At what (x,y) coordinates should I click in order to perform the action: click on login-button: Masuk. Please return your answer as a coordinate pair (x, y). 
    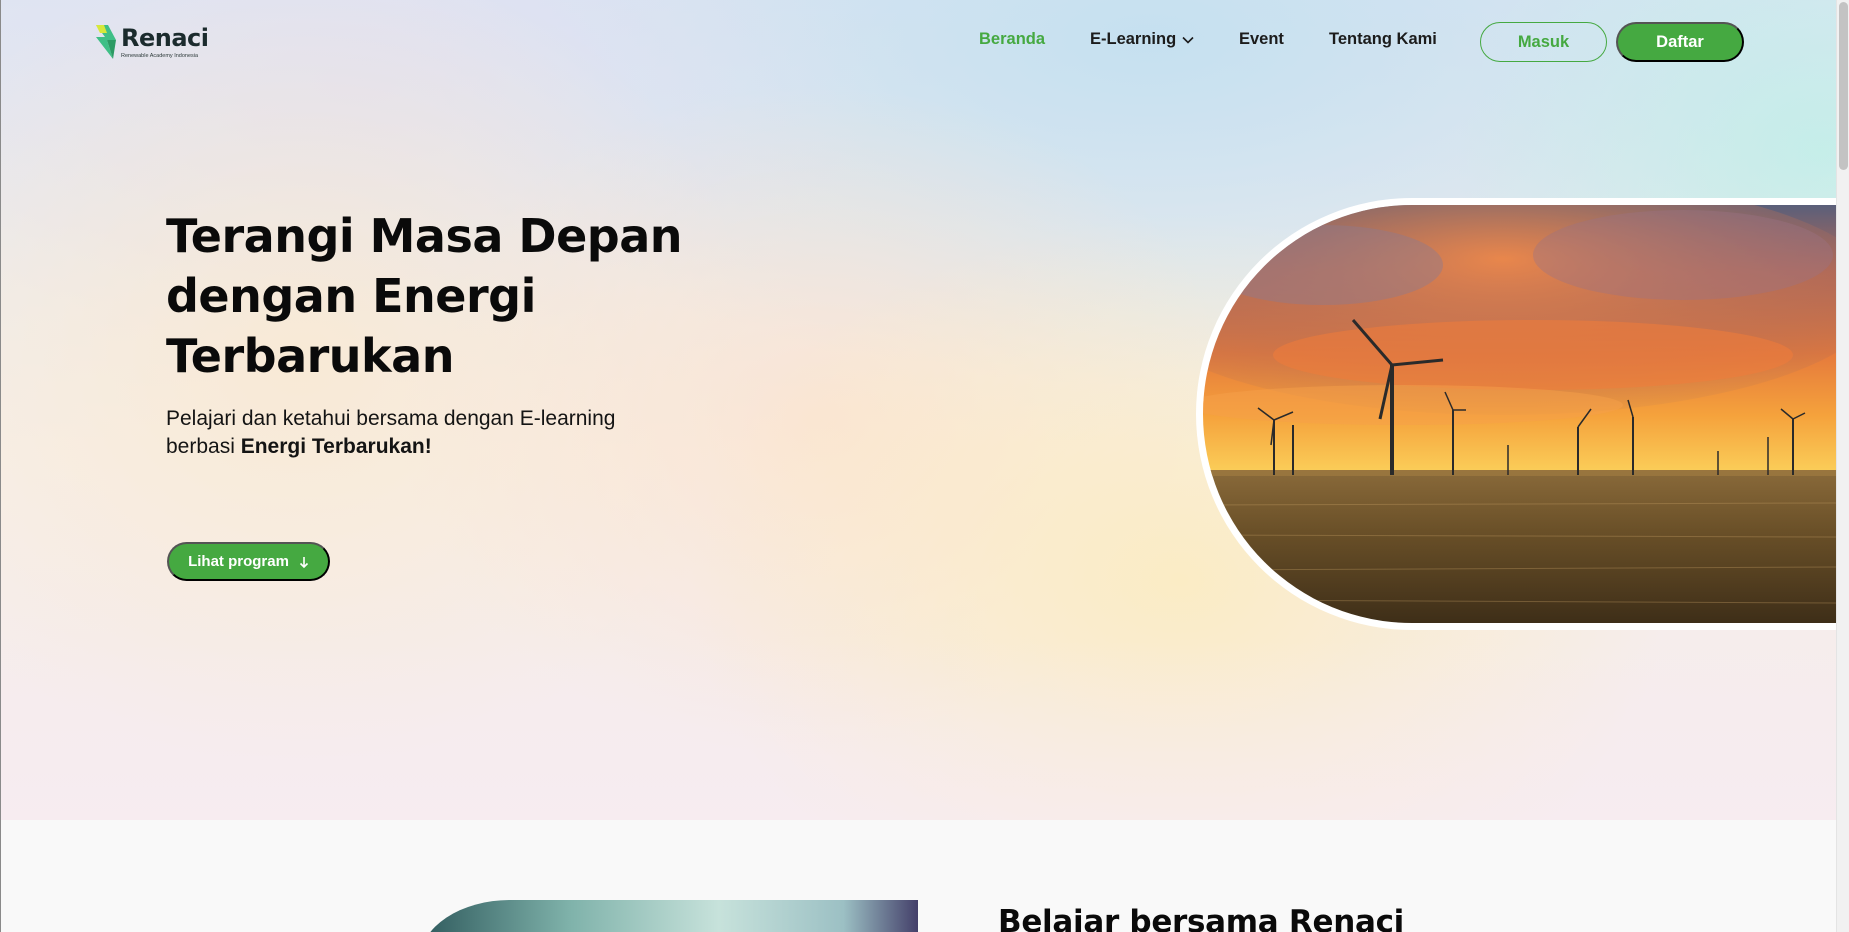
    Looking at the image, I should click on (1543, 42).